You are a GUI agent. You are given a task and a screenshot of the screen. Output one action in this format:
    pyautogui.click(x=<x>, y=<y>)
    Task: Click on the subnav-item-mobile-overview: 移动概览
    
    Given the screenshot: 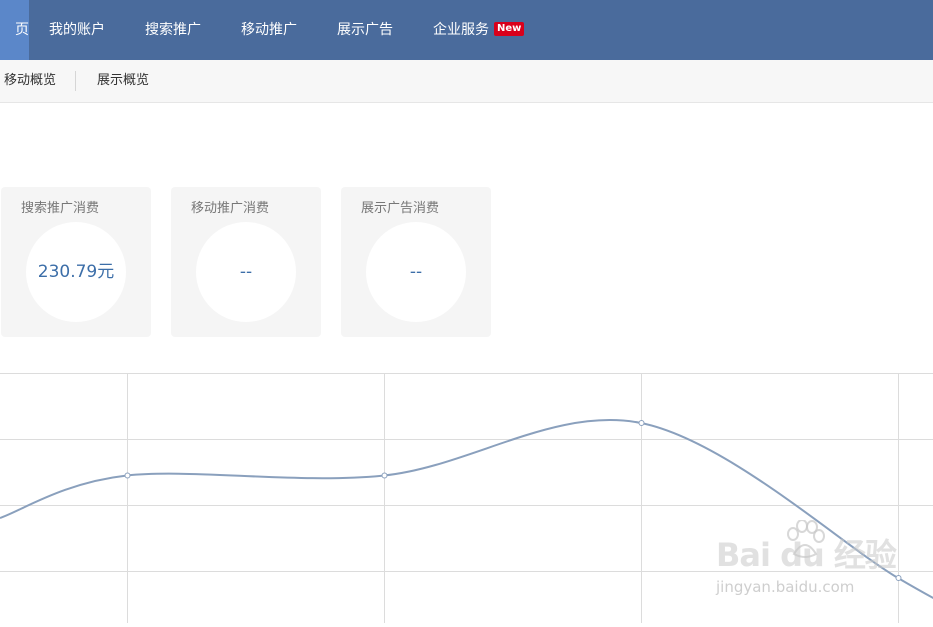 What is the action you would take?
    pyautogui.click(x=30, y=81)
    